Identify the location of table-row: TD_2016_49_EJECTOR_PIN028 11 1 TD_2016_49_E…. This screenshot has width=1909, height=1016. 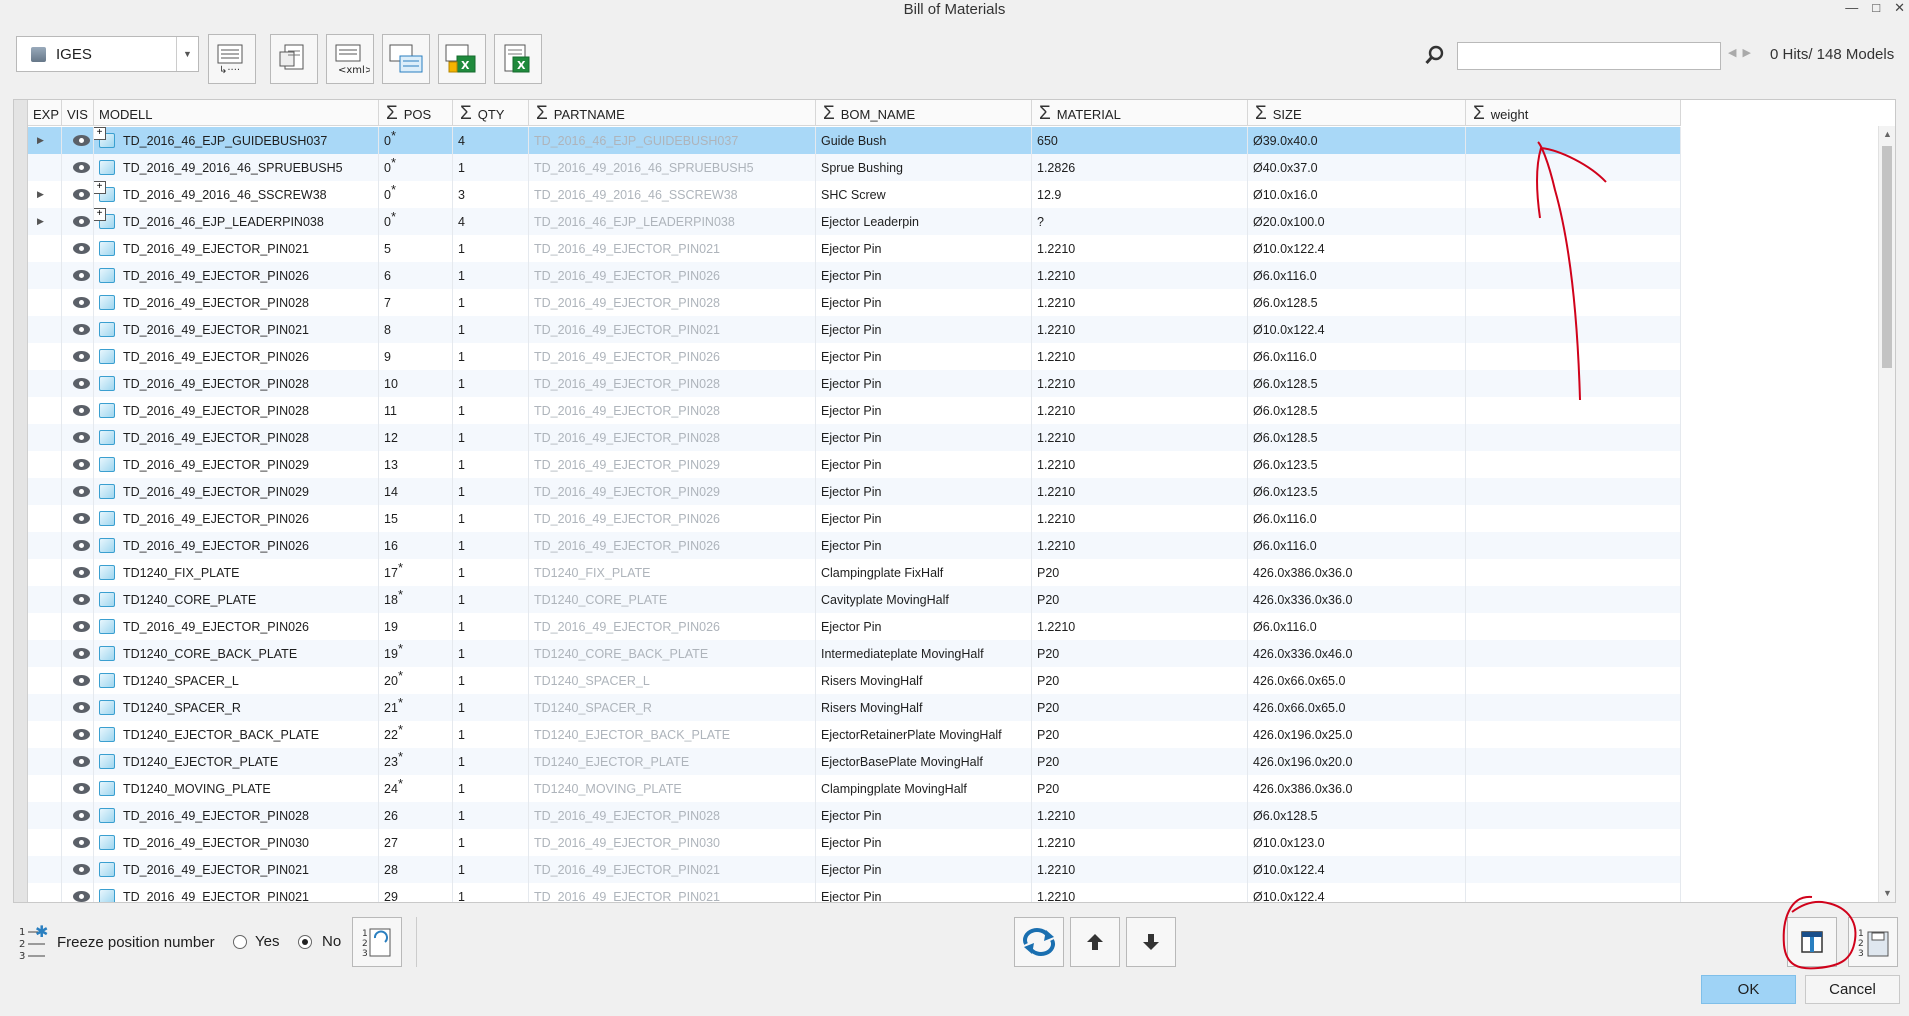
(854, 410).